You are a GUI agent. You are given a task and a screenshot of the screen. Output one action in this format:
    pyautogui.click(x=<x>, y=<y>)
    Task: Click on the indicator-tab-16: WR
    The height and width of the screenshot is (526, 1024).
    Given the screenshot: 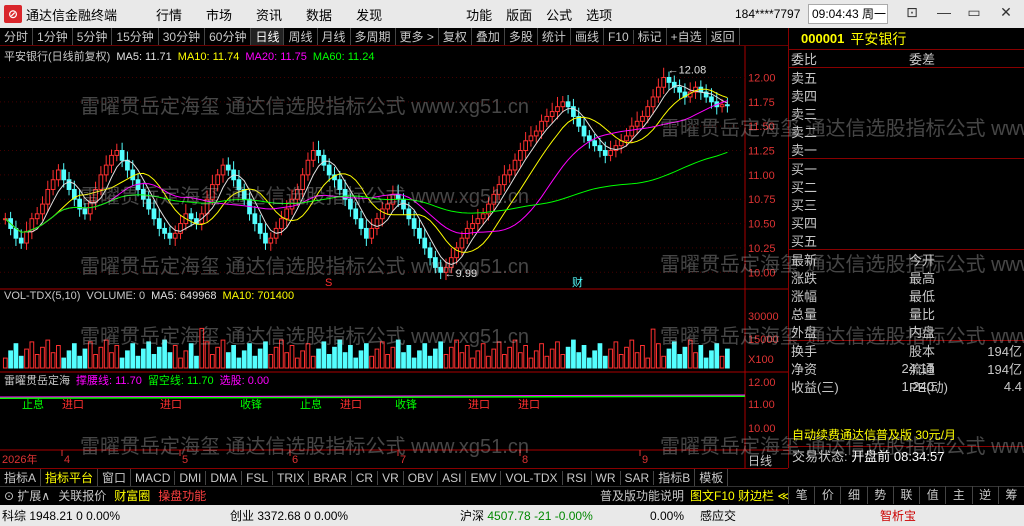 What is the action you would take?
    pyautogui.click(x=606, y=477)
    